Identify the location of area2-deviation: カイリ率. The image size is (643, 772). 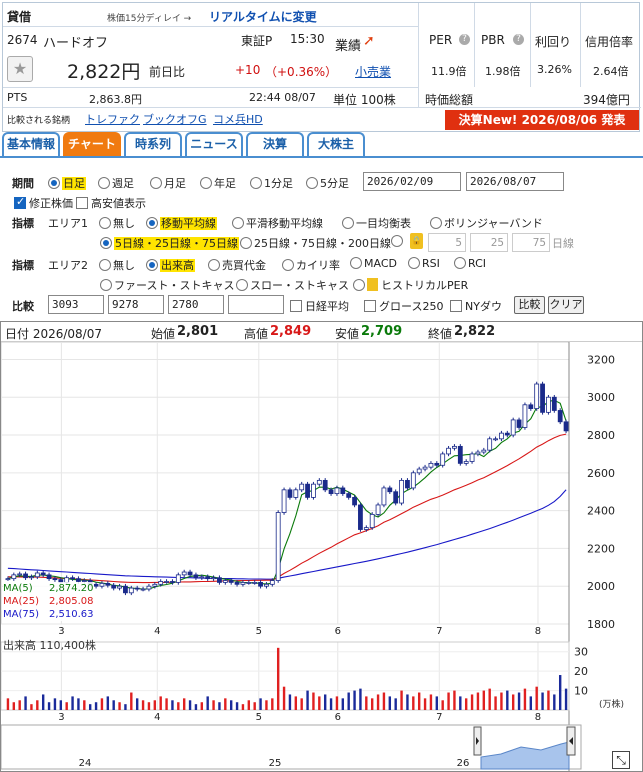
(311, 265).